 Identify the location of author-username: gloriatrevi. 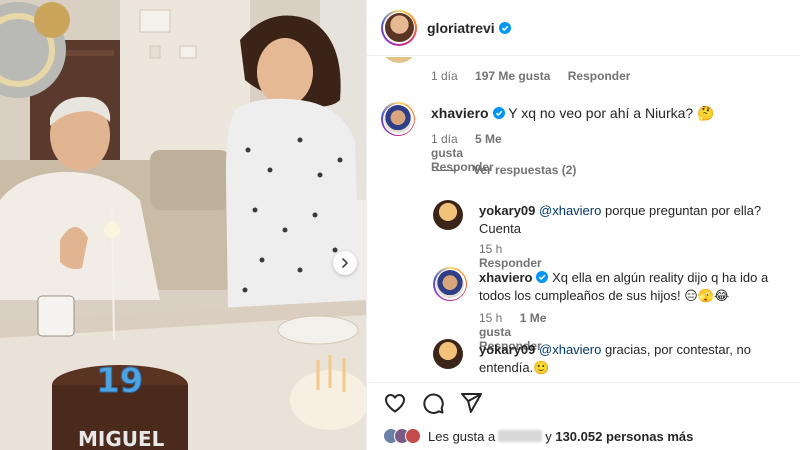
(469, 28).